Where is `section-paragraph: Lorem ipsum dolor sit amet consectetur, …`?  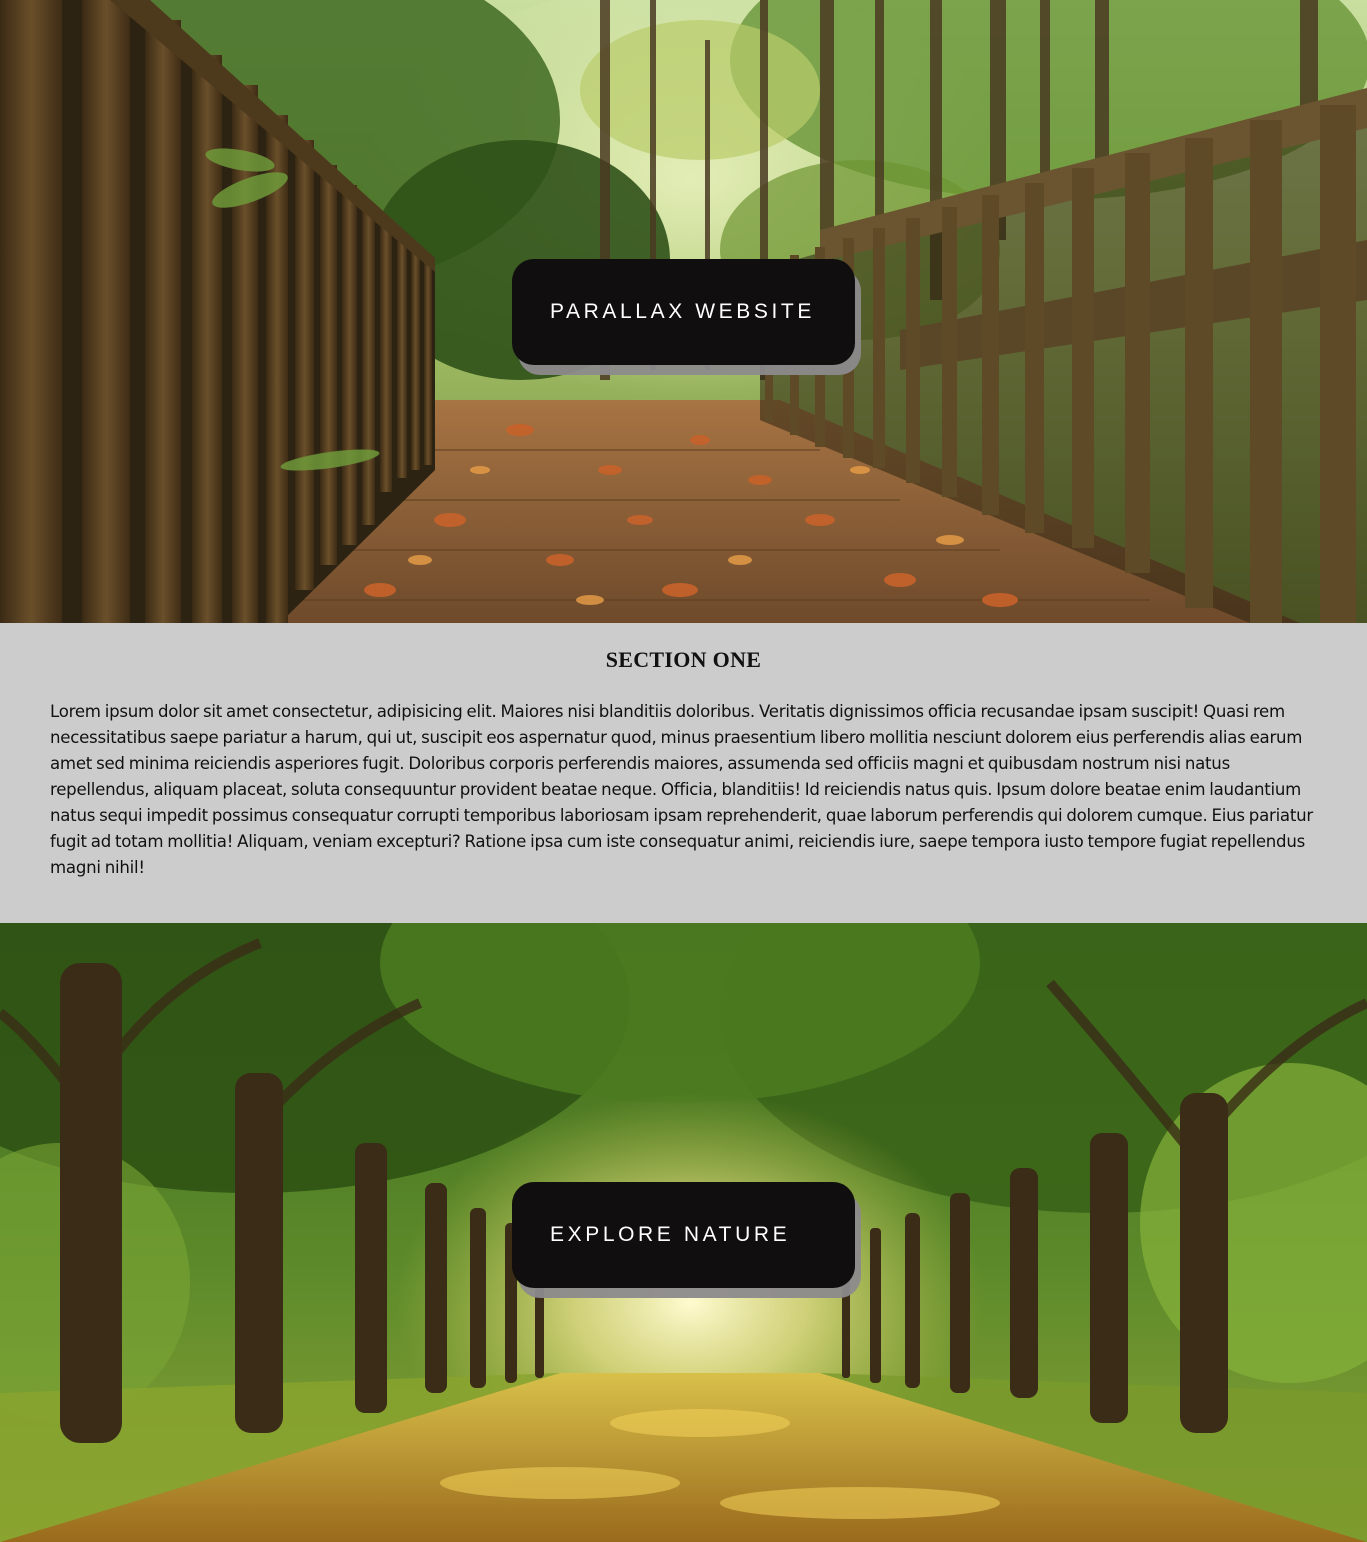
section-paragraph: Lorem ipsum dolor sit amet consectetur, … is located at coordinates (681, 789).